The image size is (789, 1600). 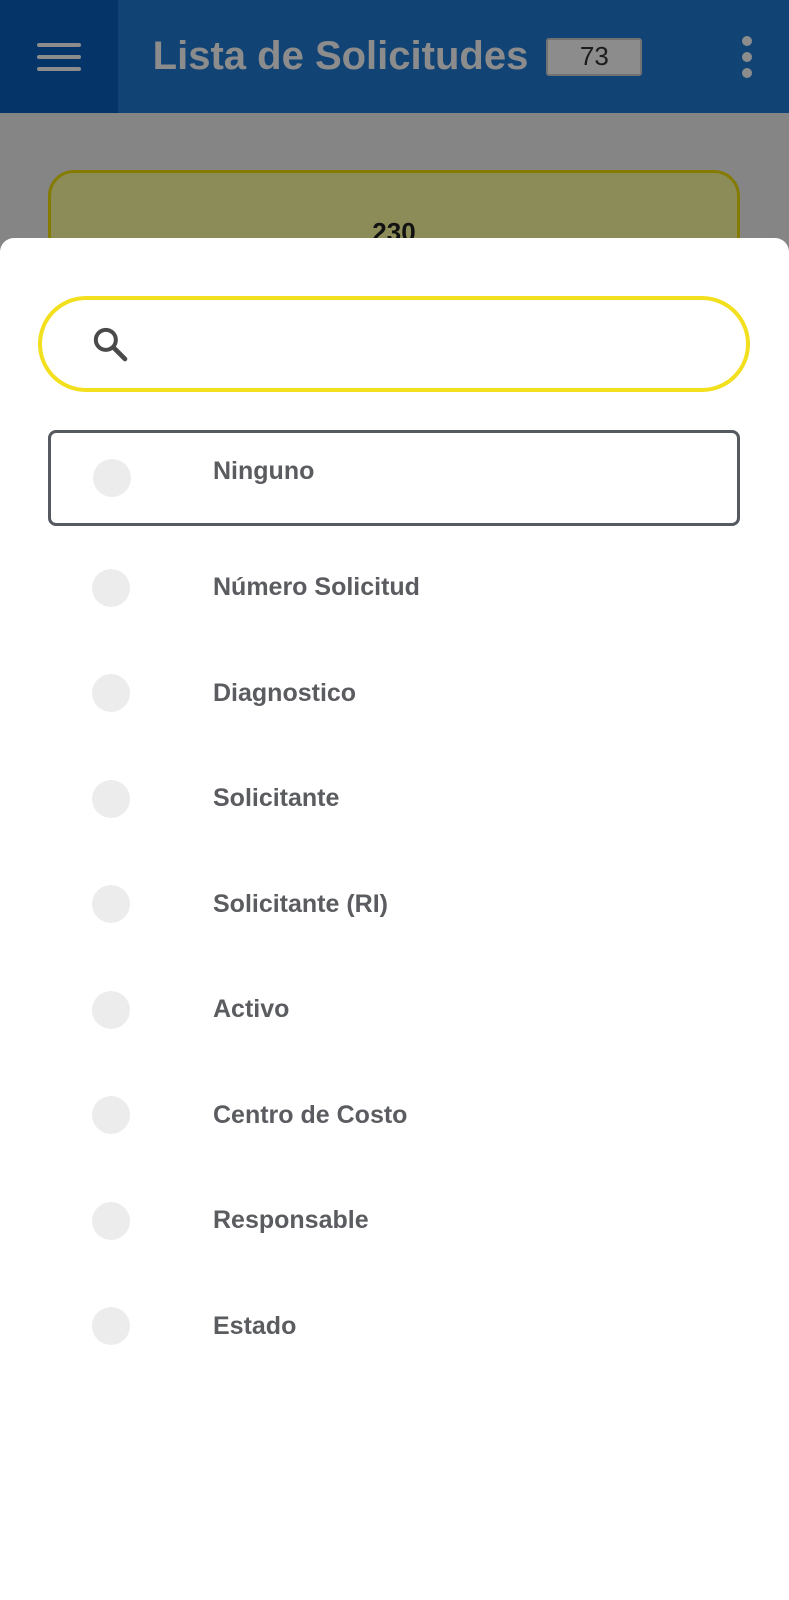 What do you see at coordinates (394, 694) in the screenshot?
I see `option-item: Diagnostico` at bounding box center [394, 694].